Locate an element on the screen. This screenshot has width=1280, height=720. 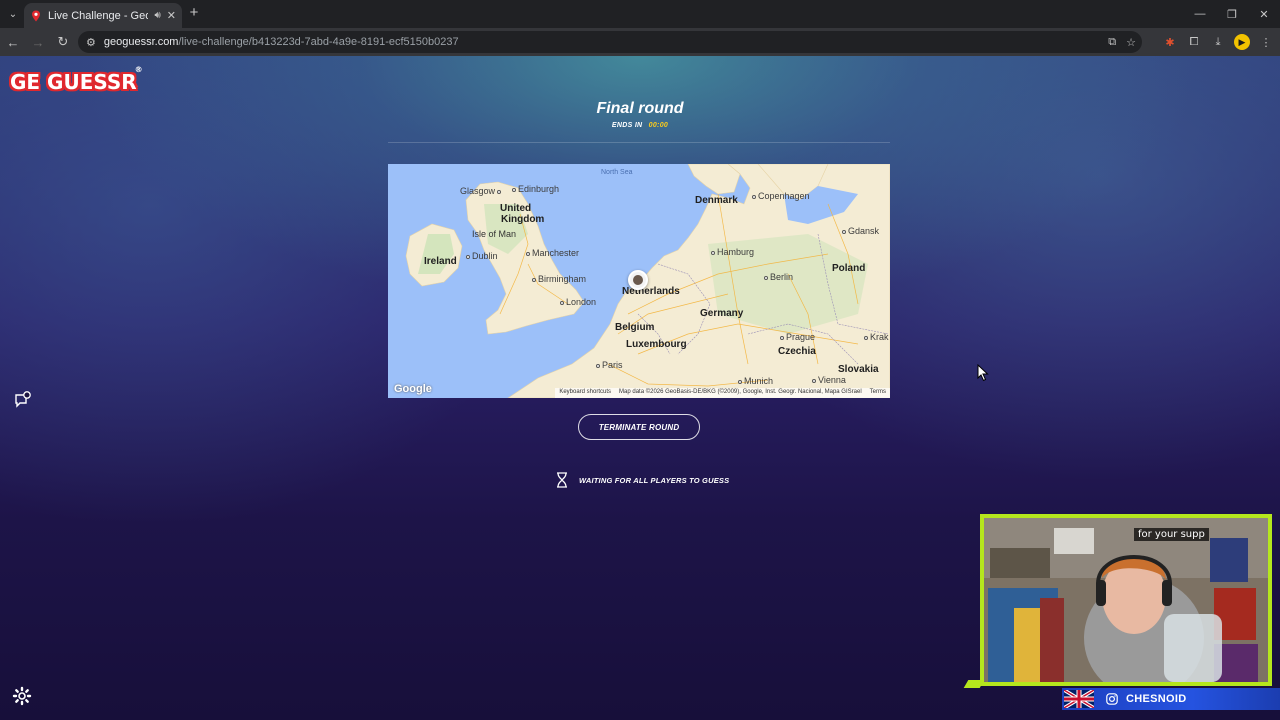
map-city-edinburgh: Edinburgh is located at coordinates (535, 189).